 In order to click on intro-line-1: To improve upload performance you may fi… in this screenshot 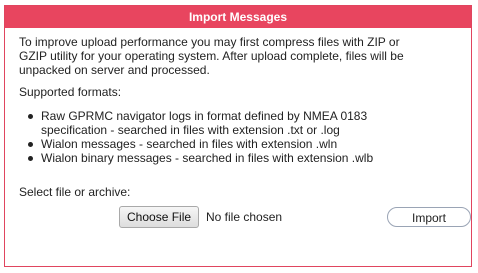, I will do `click(209, 42)`.